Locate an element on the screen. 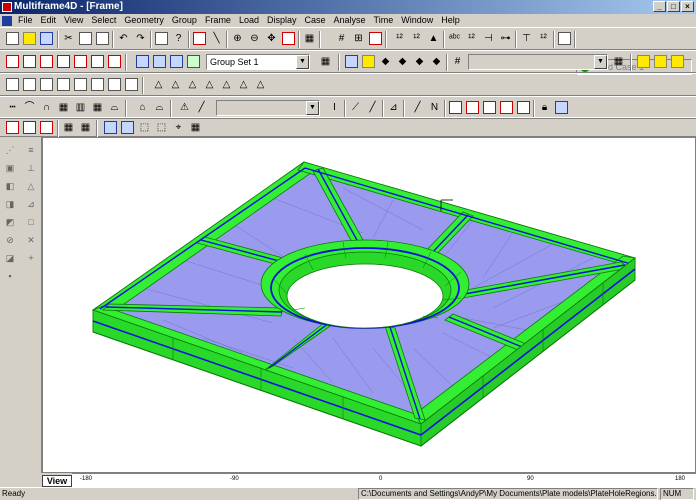  side-tool-2-icon: ≡ is located at coordinates (31, 150).